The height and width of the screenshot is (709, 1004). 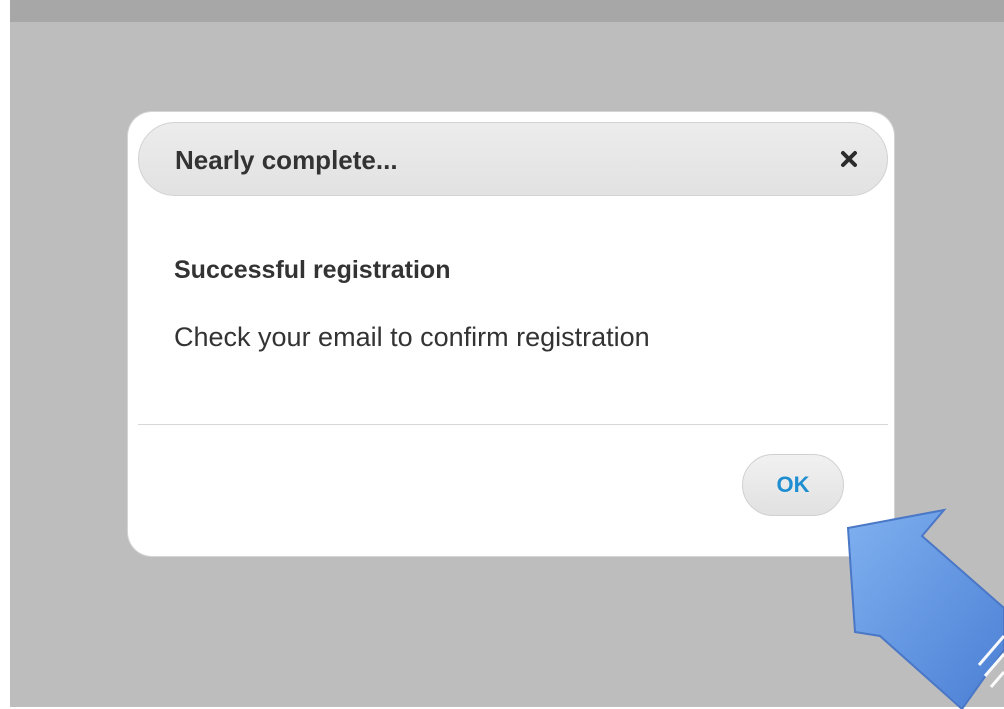 I want to click on close-icon, so click(x=849, y=159).